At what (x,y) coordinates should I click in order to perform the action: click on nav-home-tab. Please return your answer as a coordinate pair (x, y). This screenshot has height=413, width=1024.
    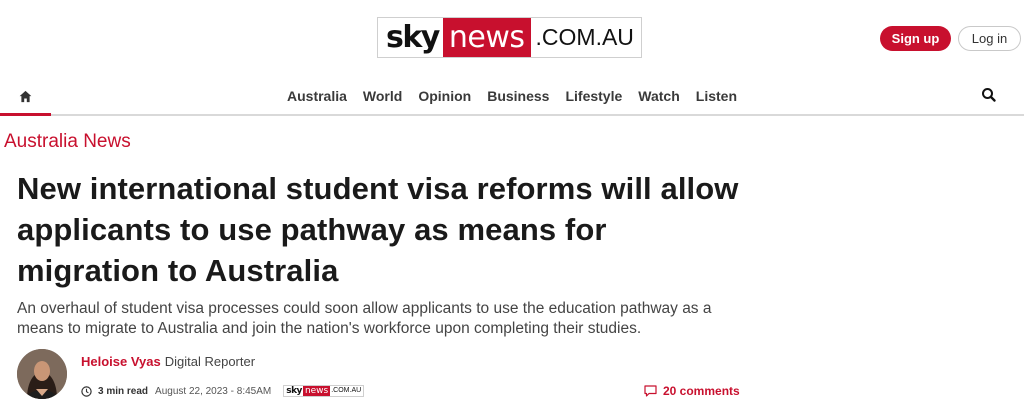
    Looking at the image, I should click on (25, 97).